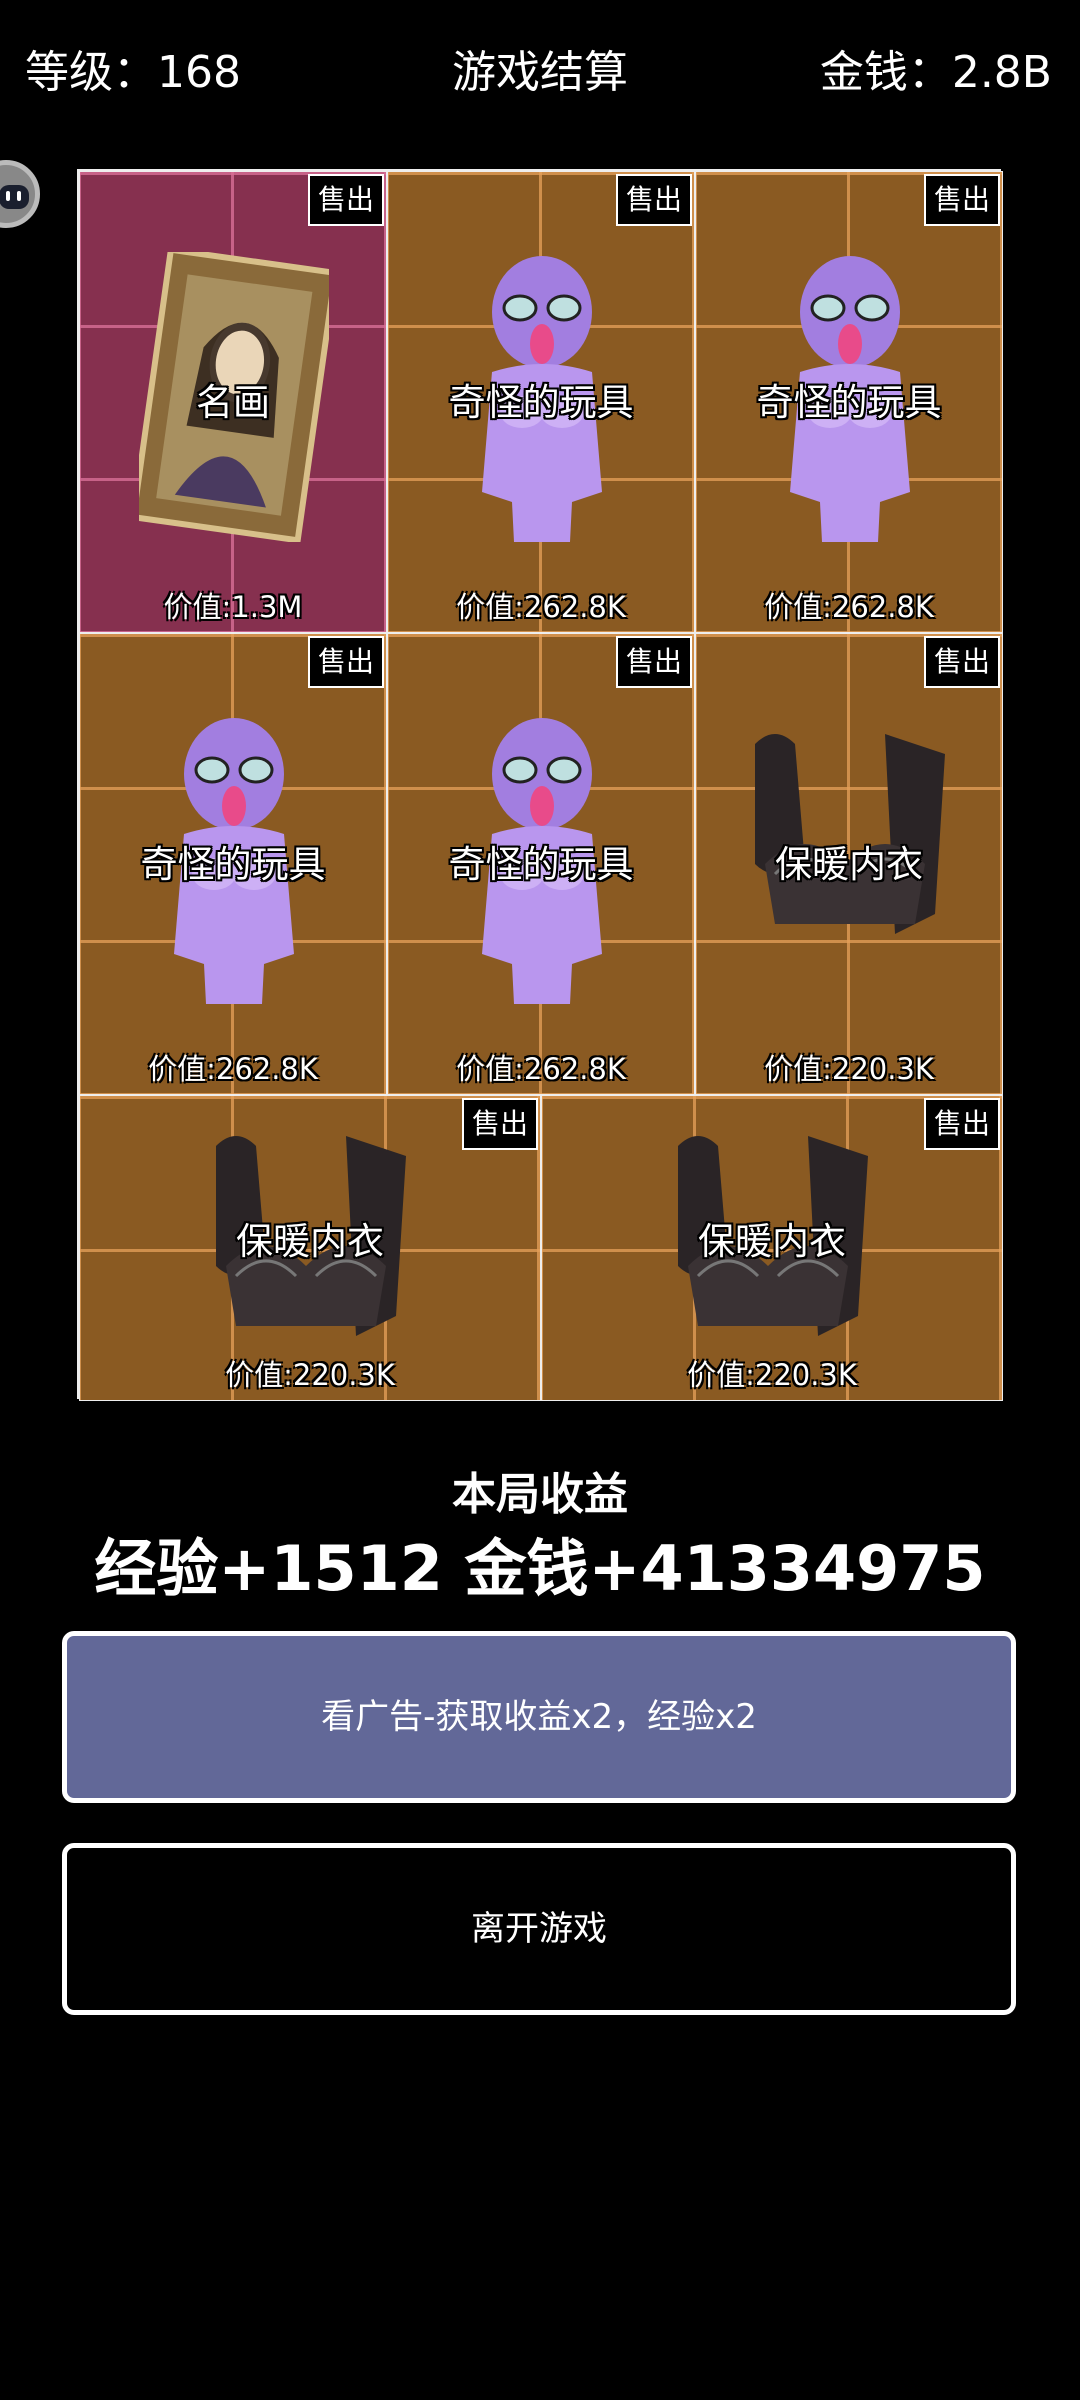  I want to click on item-name: 名画, so click(233, 402).